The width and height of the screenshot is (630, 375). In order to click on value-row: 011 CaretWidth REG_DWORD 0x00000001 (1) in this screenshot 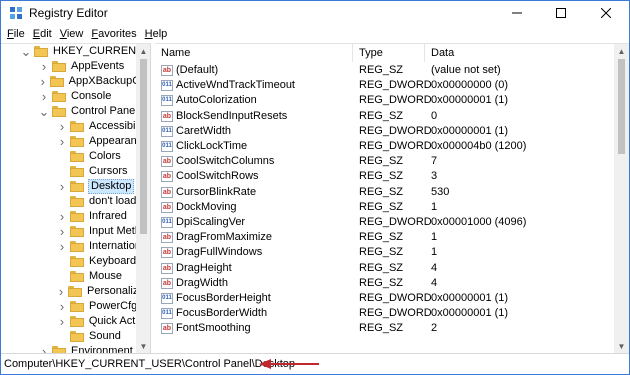, I will do `click(384, 131)`.